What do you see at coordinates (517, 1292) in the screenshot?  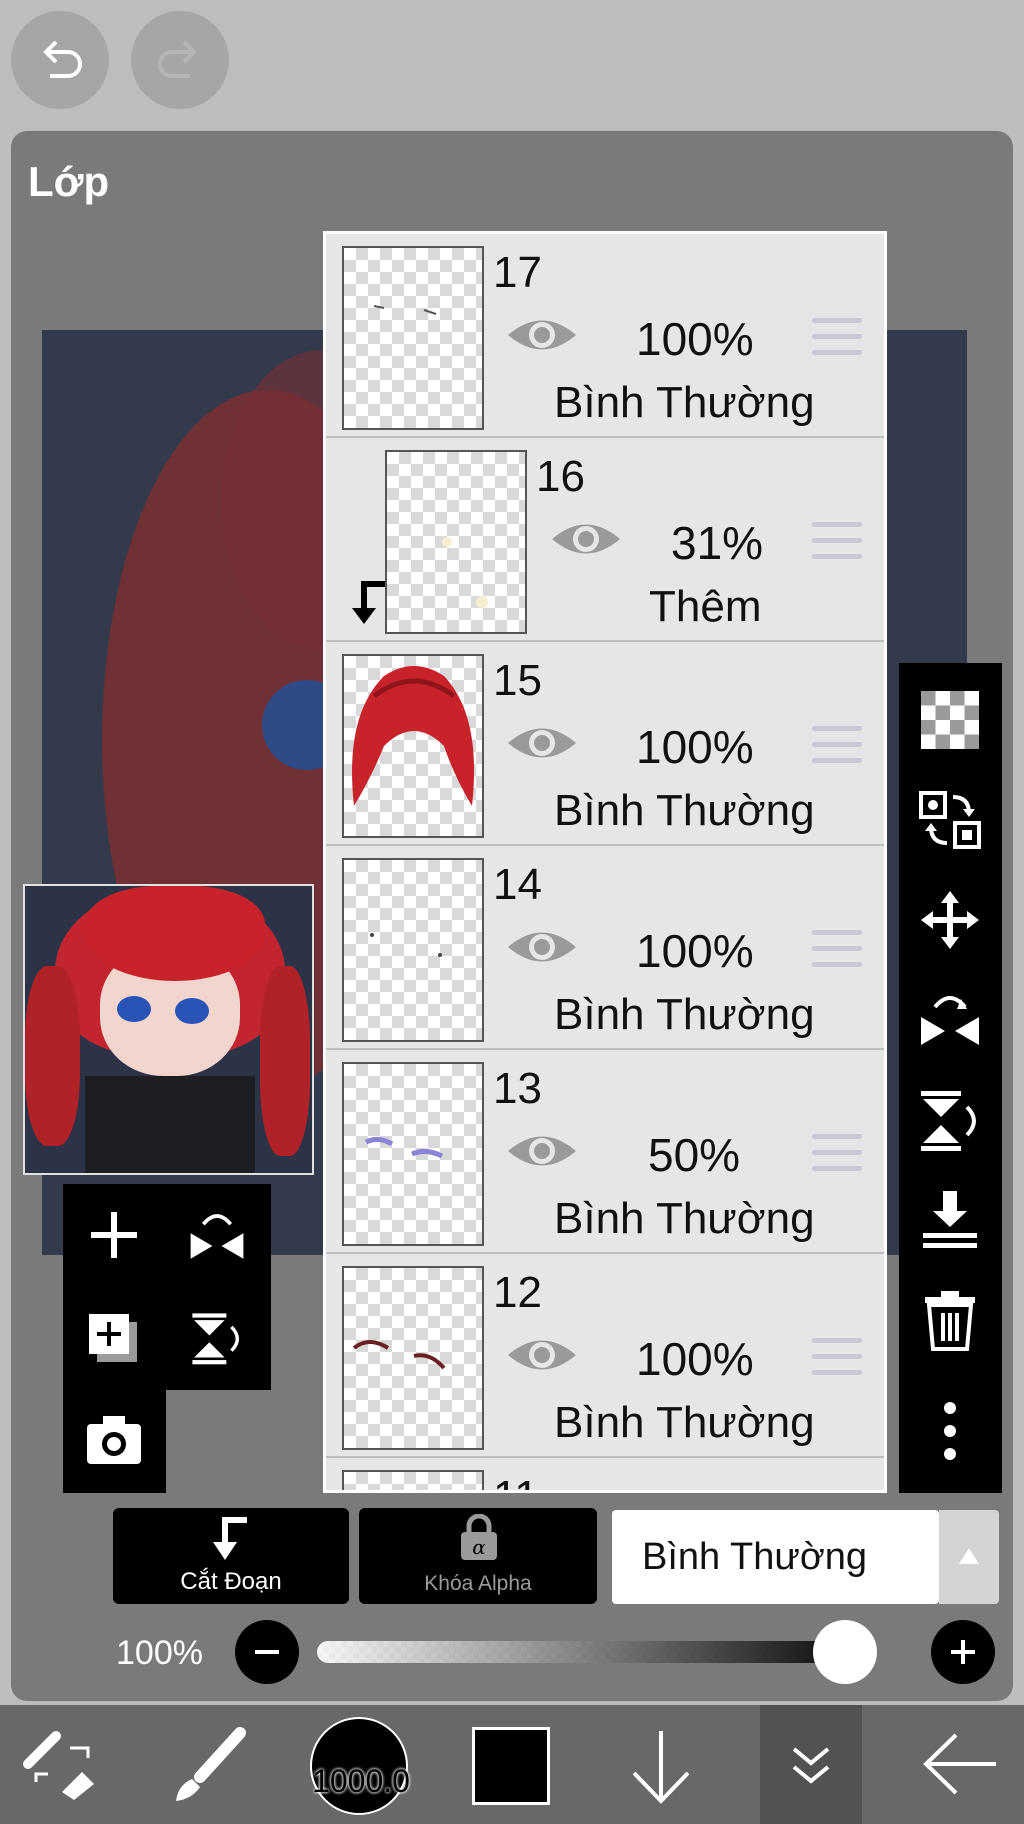 I see `layer-number: 12` at bounding box center [517, 1292].